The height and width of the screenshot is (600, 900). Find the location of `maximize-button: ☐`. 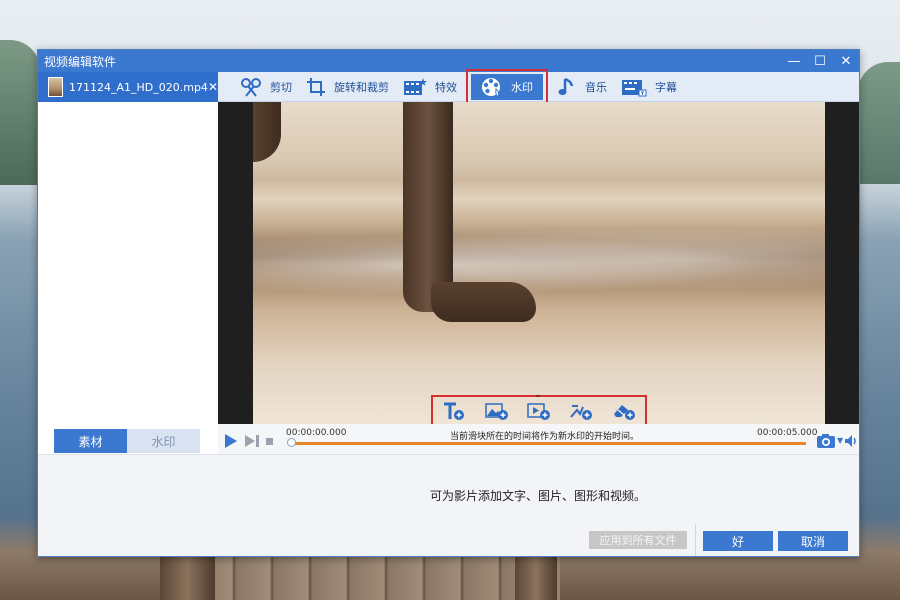

maximize-button: ☐ is located at coordinates (820, 61).